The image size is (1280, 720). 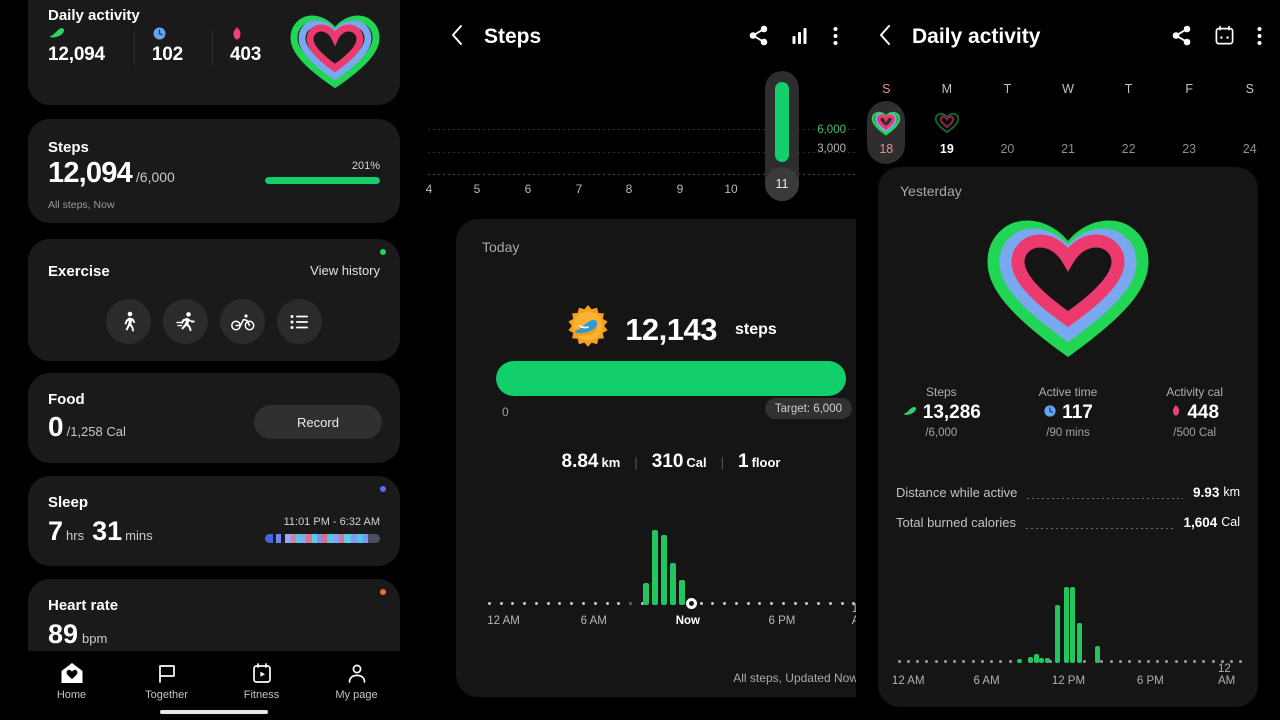 I want to click on record-food-button: Record, so click(x=318, y=422).